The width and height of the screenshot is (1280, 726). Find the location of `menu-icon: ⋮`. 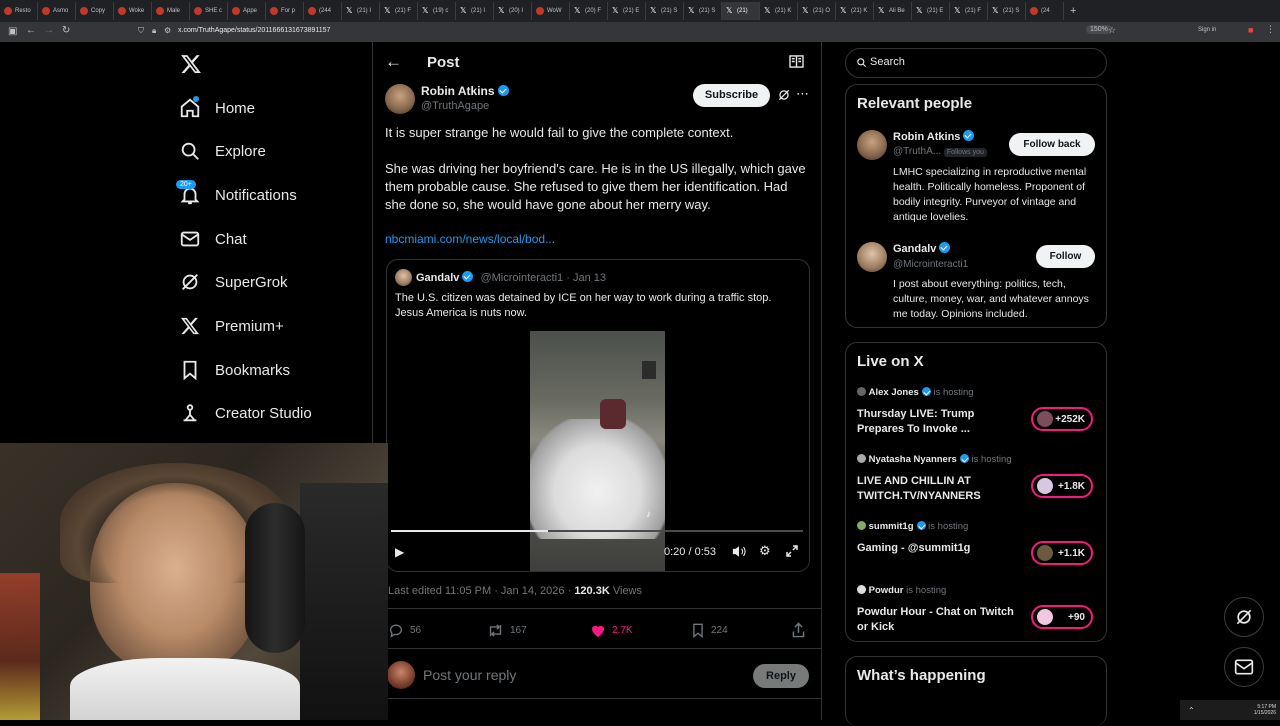

menu-icon: ⋮ is located at coordinates (1270, 29).